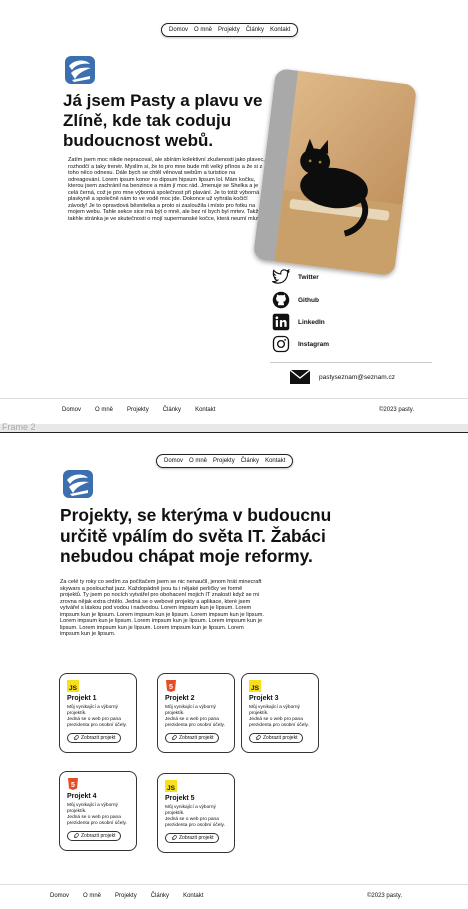  Describe the element at coordinates (138, 141) in the screenshot. I see `about-title-line: budoucnost webů.` at that location.